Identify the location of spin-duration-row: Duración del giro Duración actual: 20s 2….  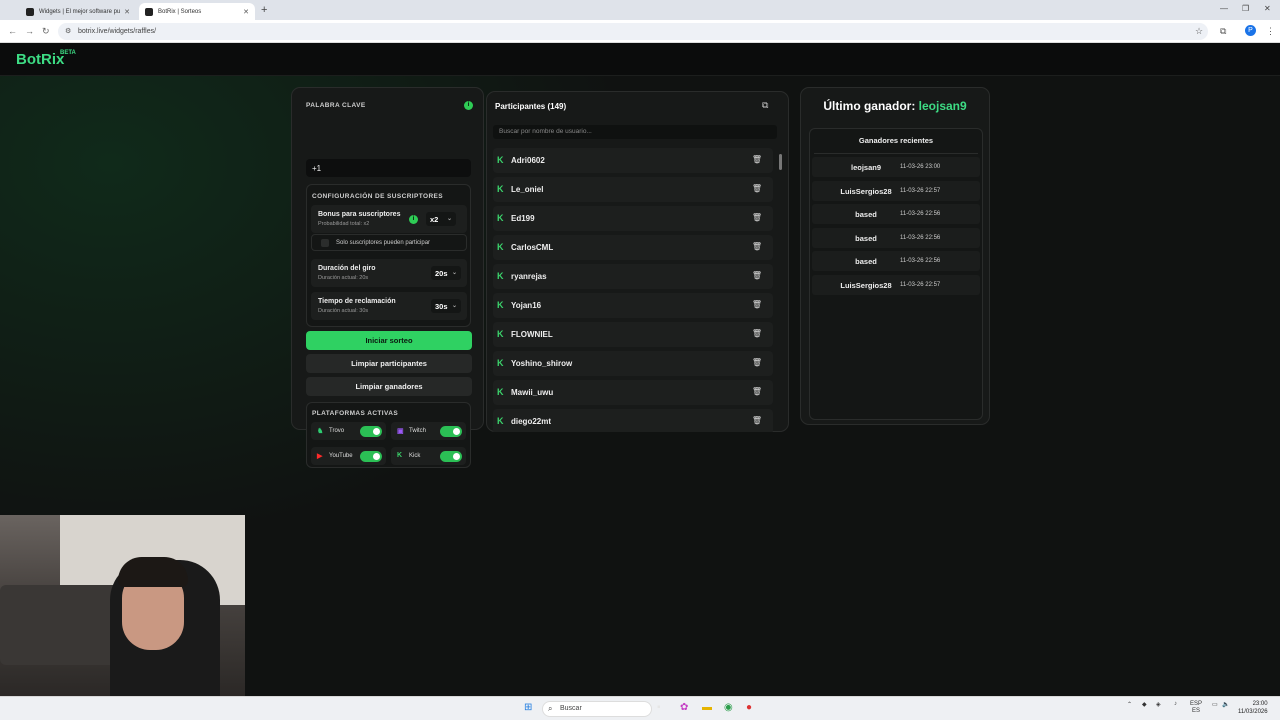
(389, 273).